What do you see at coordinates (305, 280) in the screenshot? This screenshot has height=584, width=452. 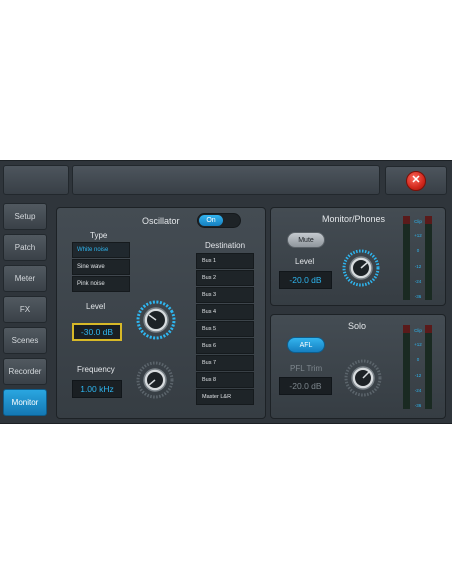 I see `monitor-level-value: -20.0 dB` at bounding box center [305, 280].